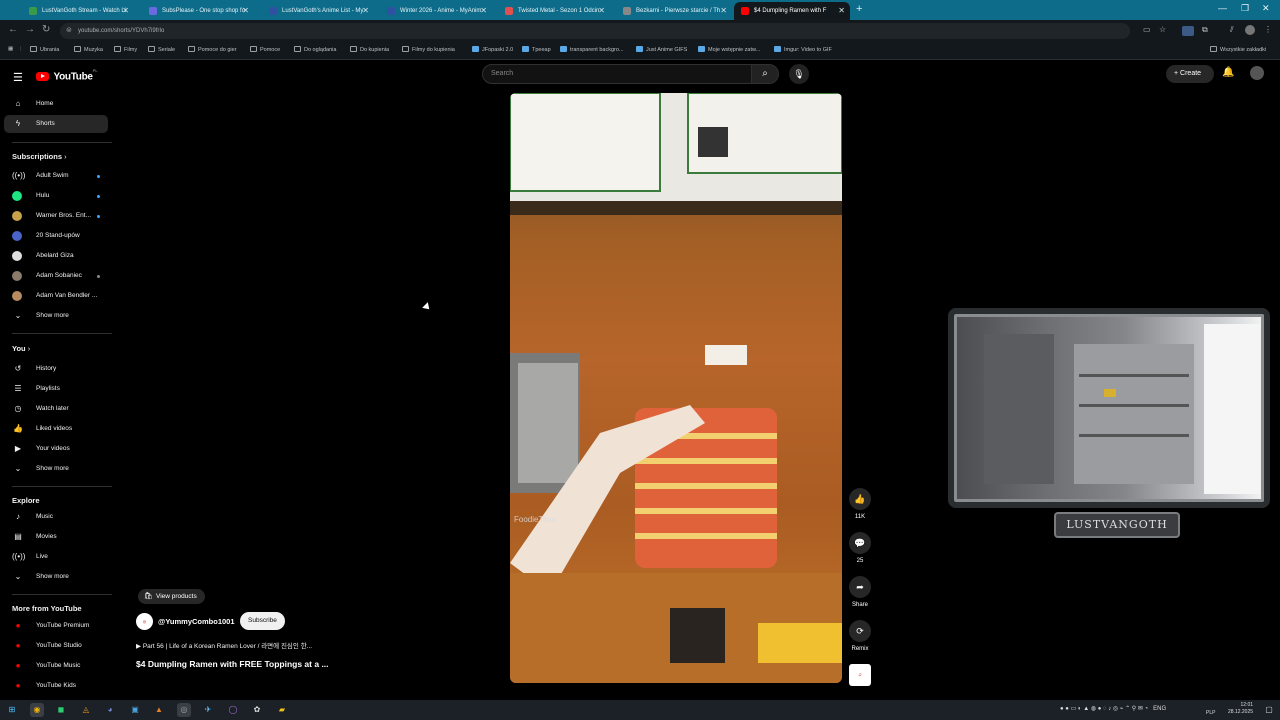  Describe the element at coordinates (18, 77) in the screenshot. I see `hamburger-menu-icon: ☰` at that location.